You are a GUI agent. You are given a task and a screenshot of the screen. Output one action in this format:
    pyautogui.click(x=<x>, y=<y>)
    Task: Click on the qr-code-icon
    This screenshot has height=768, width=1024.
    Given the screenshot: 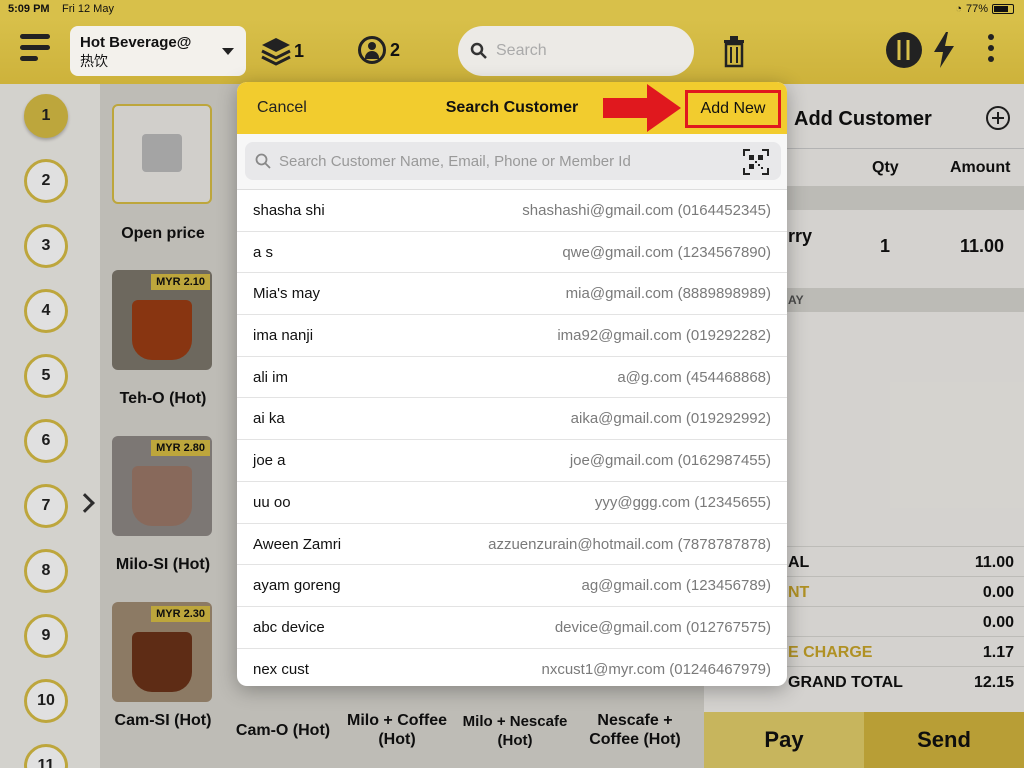 What is the action you would take?
    pyautogui.click(x=756, y=162)
    